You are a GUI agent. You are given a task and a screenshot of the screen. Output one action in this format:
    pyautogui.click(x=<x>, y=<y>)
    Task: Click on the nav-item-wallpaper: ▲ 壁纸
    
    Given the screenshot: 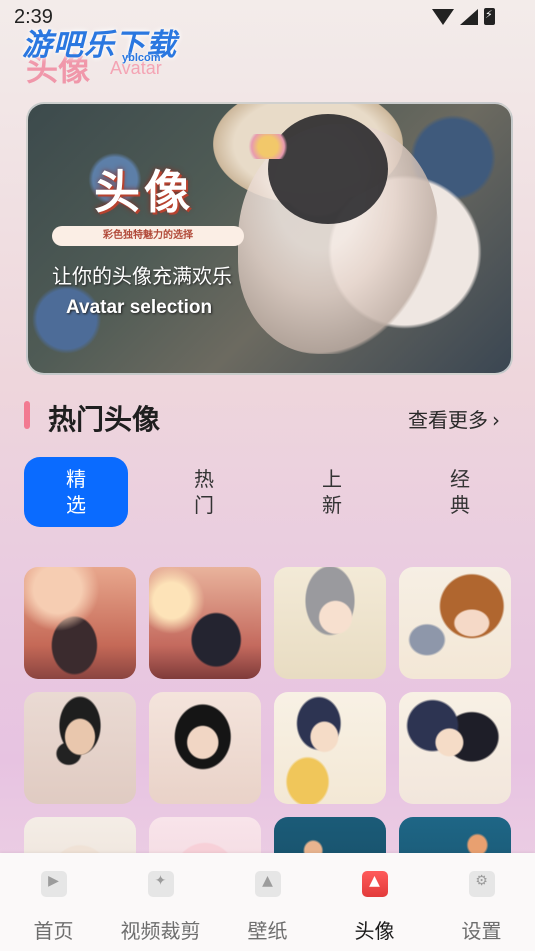 What is the action you would take?
    pyautogui.click(x=267, y=902)
    